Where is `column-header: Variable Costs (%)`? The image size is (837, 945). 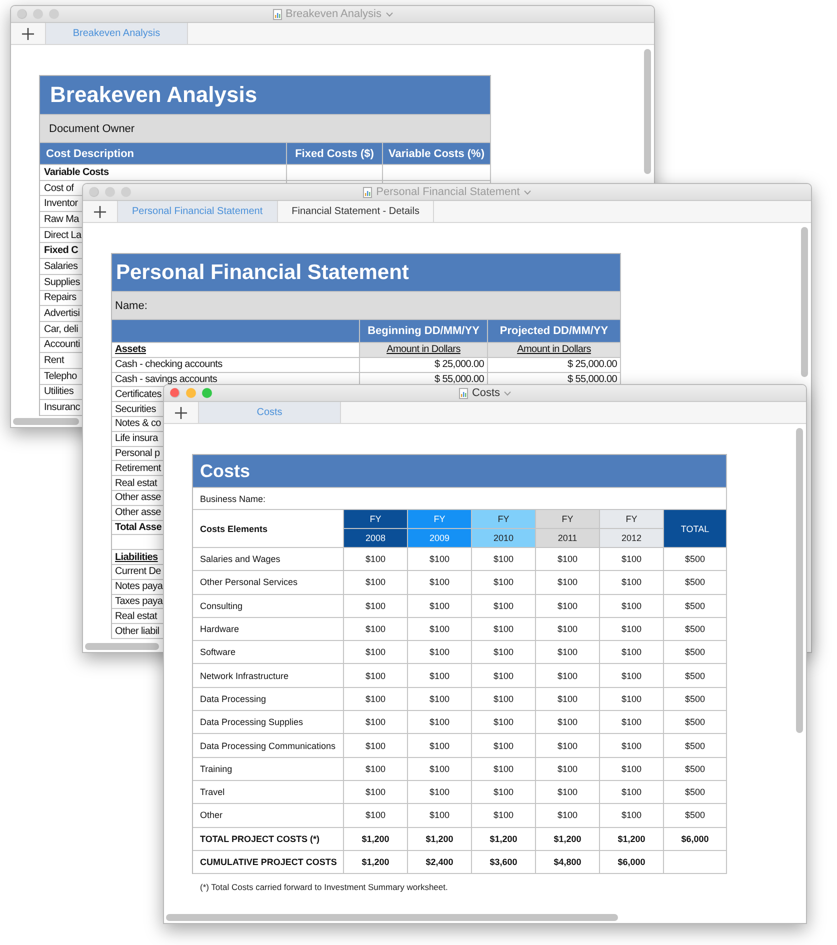 column-header: Variable Costs (%) is located at coordinates (437, 154).